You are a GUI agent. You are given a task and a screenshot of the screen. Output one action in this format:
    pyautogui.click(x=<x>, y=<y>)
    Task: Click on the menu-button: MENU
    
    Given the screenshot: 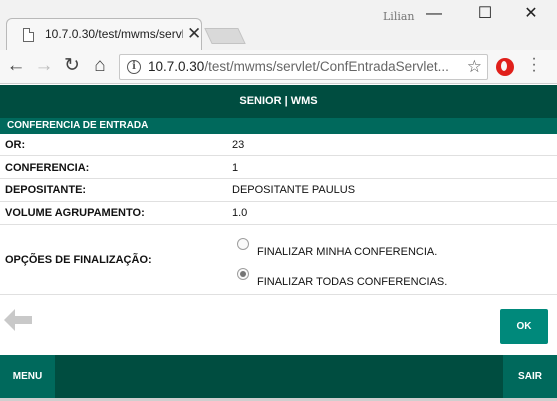 What is the action you would take?
    pyautogui.click(x=27, y=376)
    